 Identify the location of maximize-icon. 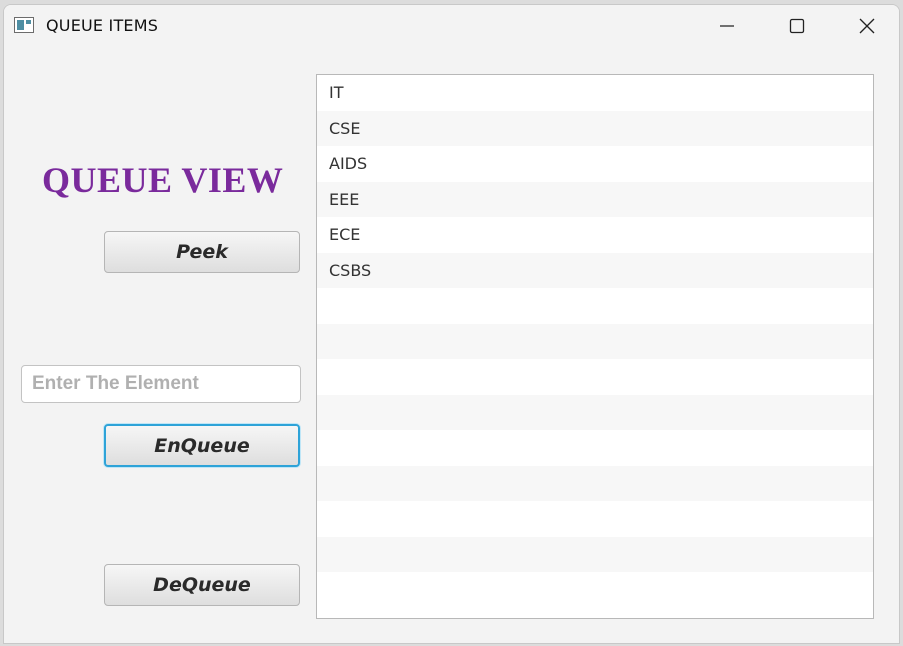
(797, 26).